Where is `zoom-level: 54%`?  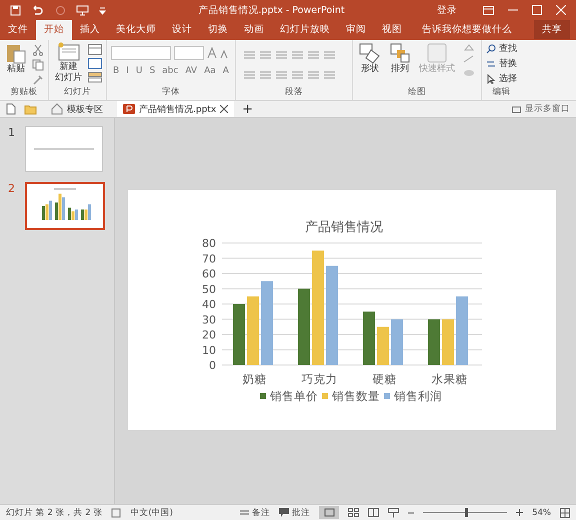
zoom-level: 54% is located at coordinates (541, 513).